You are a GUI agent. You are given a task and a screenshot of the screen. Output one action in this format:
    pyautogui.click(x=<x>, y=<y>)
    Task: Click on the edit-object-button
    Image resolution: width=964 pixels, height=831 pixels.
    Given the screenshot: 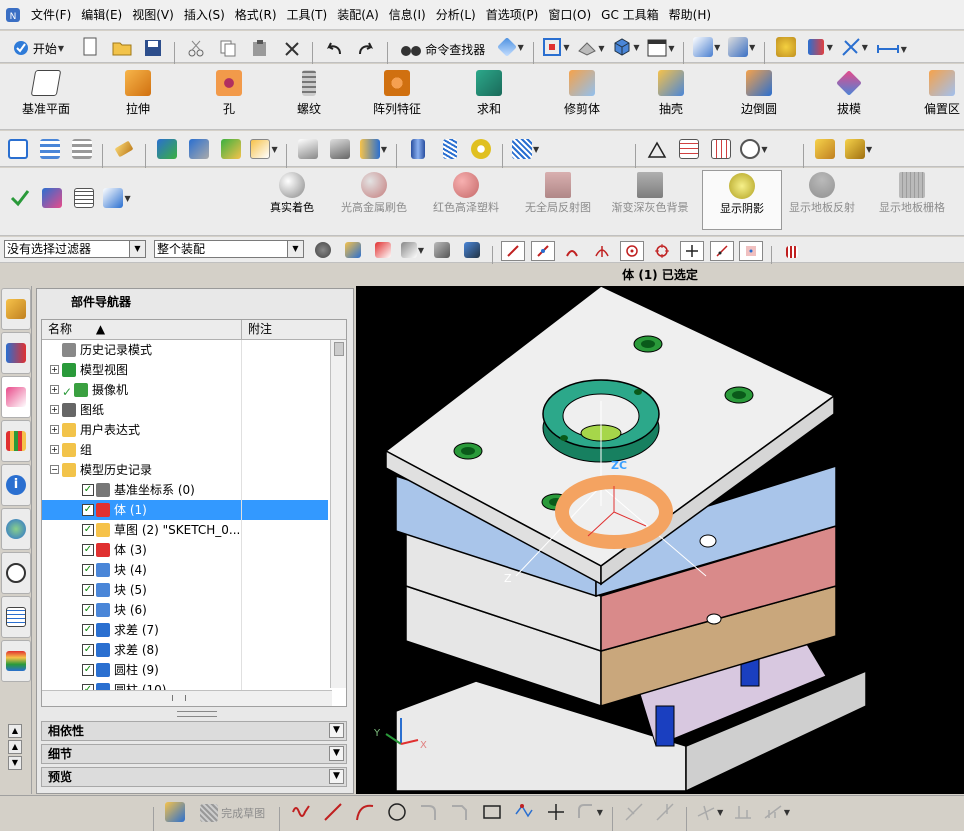 What is the action you would take?
    pyautogui.click(x=124, y=149)
    